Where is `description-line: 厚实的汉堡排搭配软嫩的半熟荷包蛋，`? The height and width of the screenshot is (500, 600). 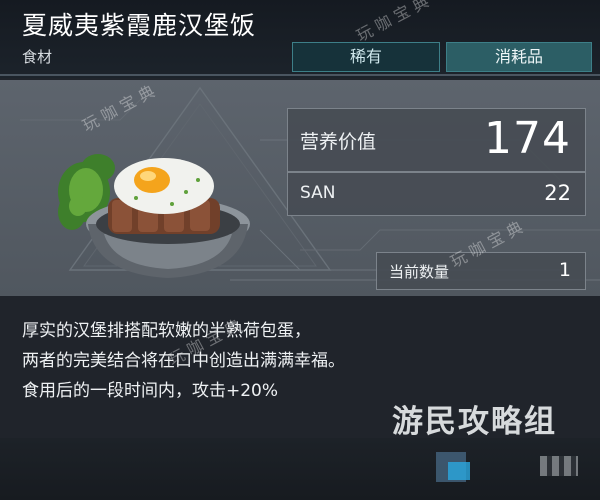
description-line: 厚实的汉堡排搭配软嫩的半熟荷包蛋， is located at coordinates (166, 331).